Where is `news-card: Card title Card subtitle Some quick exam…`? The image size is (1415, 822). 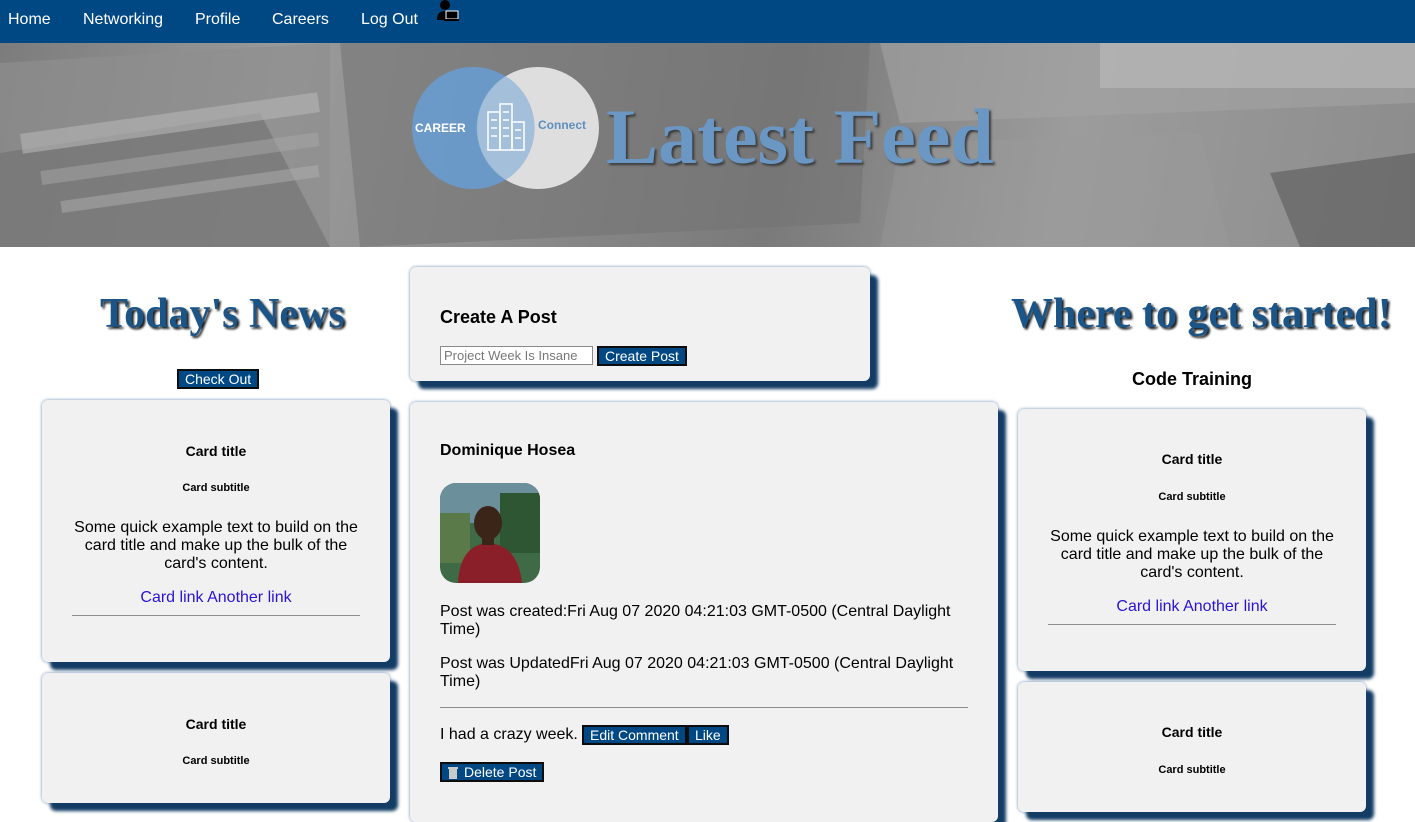
news-card: Card title Card subtitle Some quick exam… is located at coordinates (216, 531).